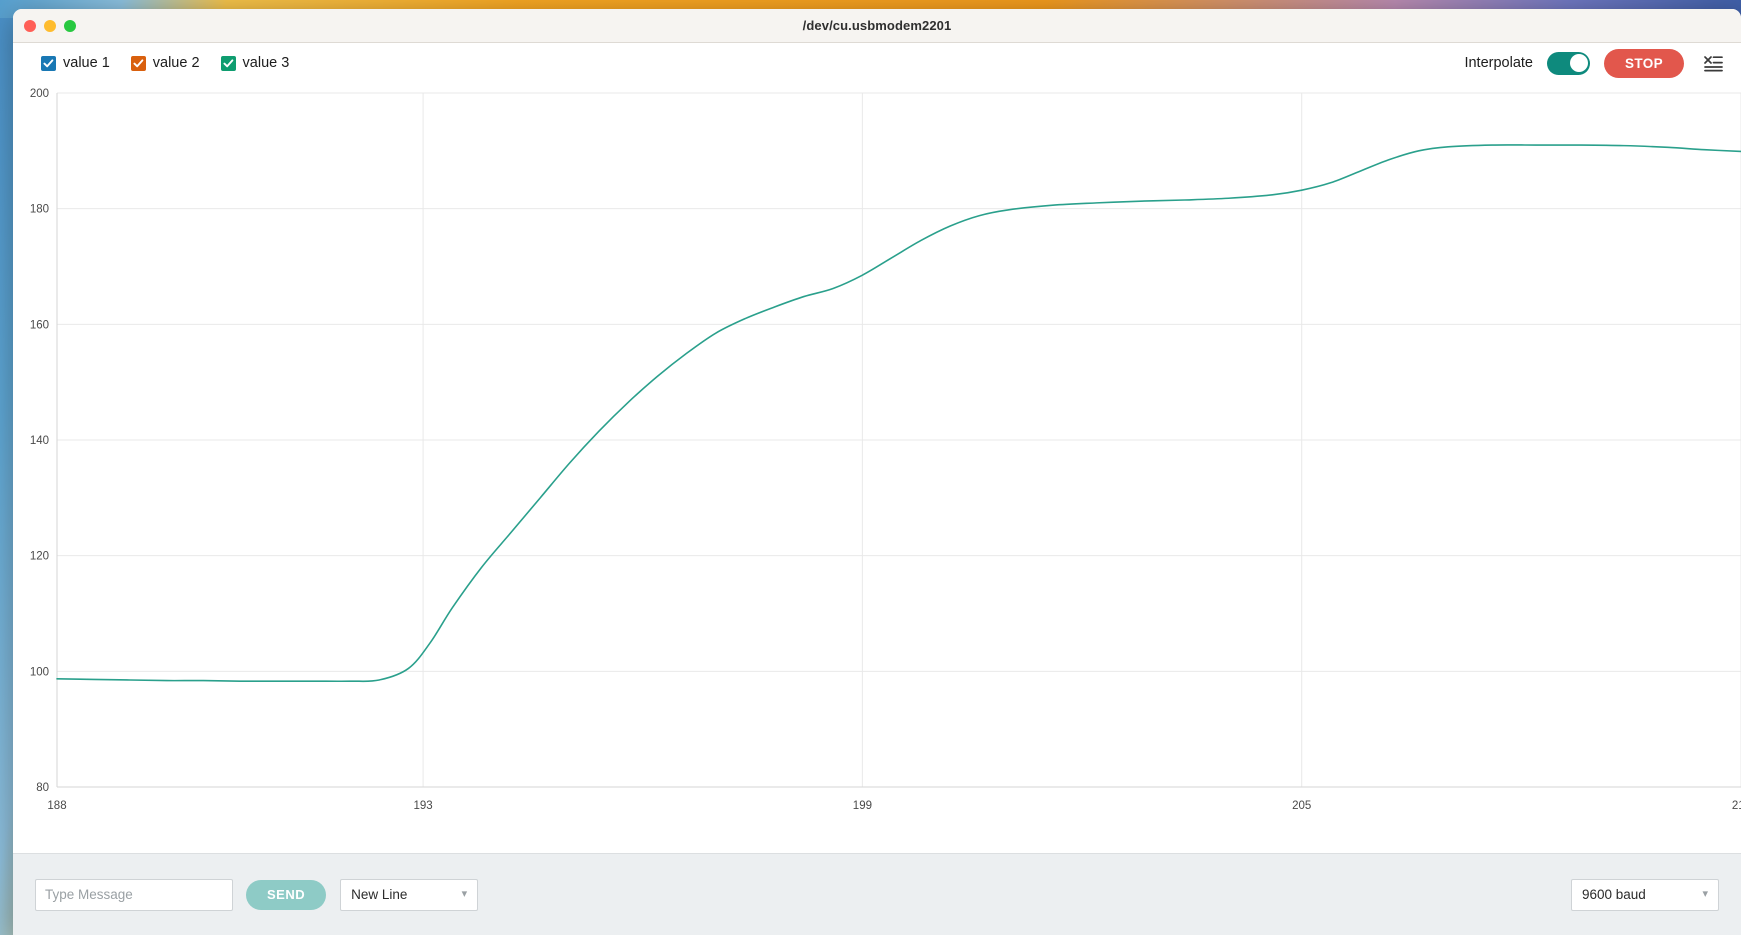 The image size is (1741, 935). Describe the element at coordinates (39, 210) in the screenshot. I see `y-tick-label: 180` at that location.